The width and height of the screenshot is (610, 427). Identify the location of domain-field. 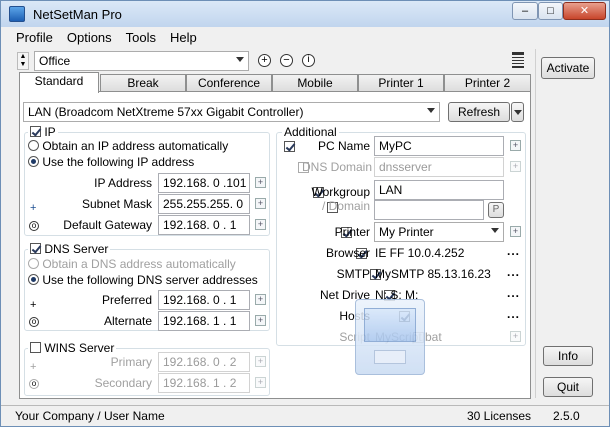
(429, 210).